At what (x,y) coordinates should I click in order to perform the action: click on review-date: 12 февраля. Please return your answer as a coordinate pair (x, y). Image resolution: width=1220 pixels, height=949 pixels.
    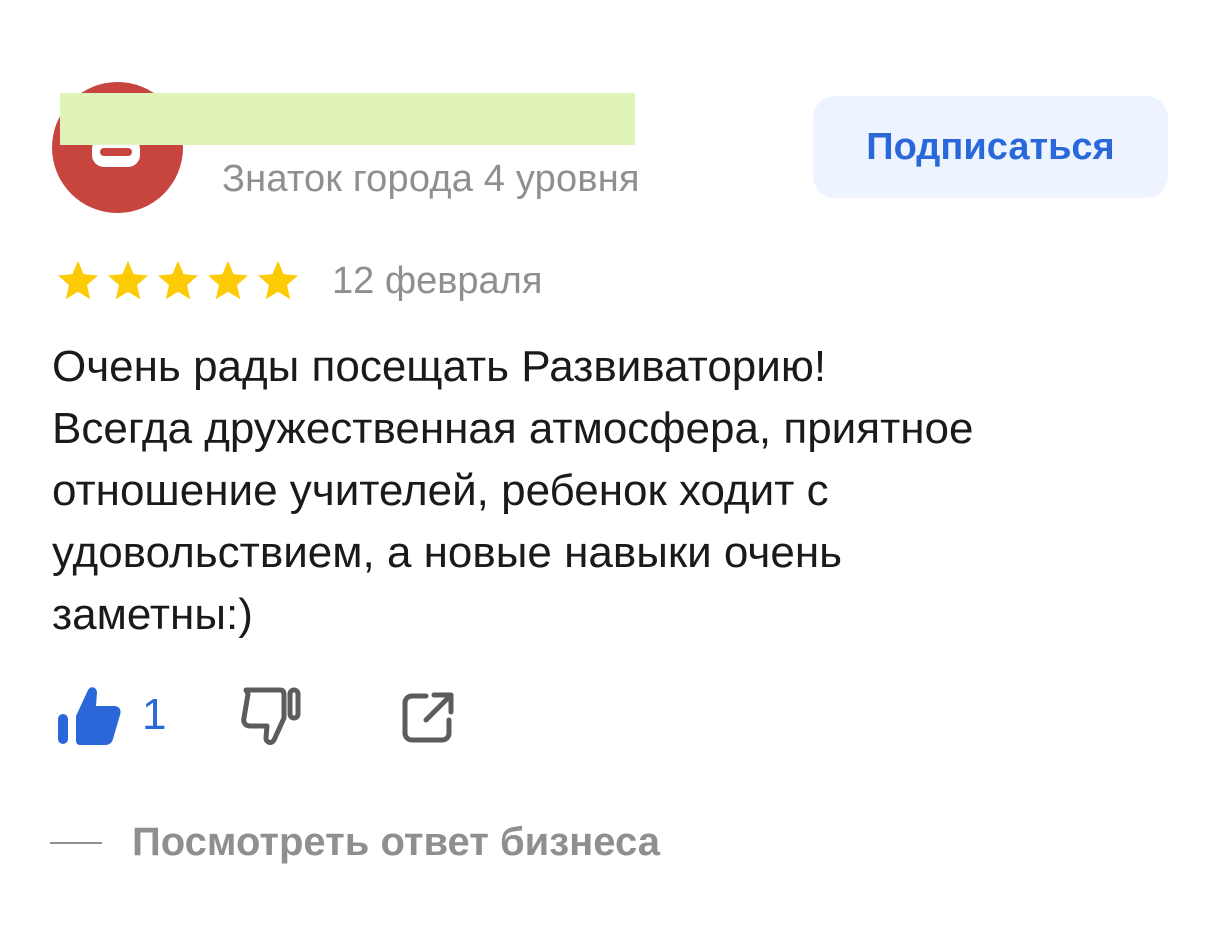
    Looking at the image, I should click on (437, 281).